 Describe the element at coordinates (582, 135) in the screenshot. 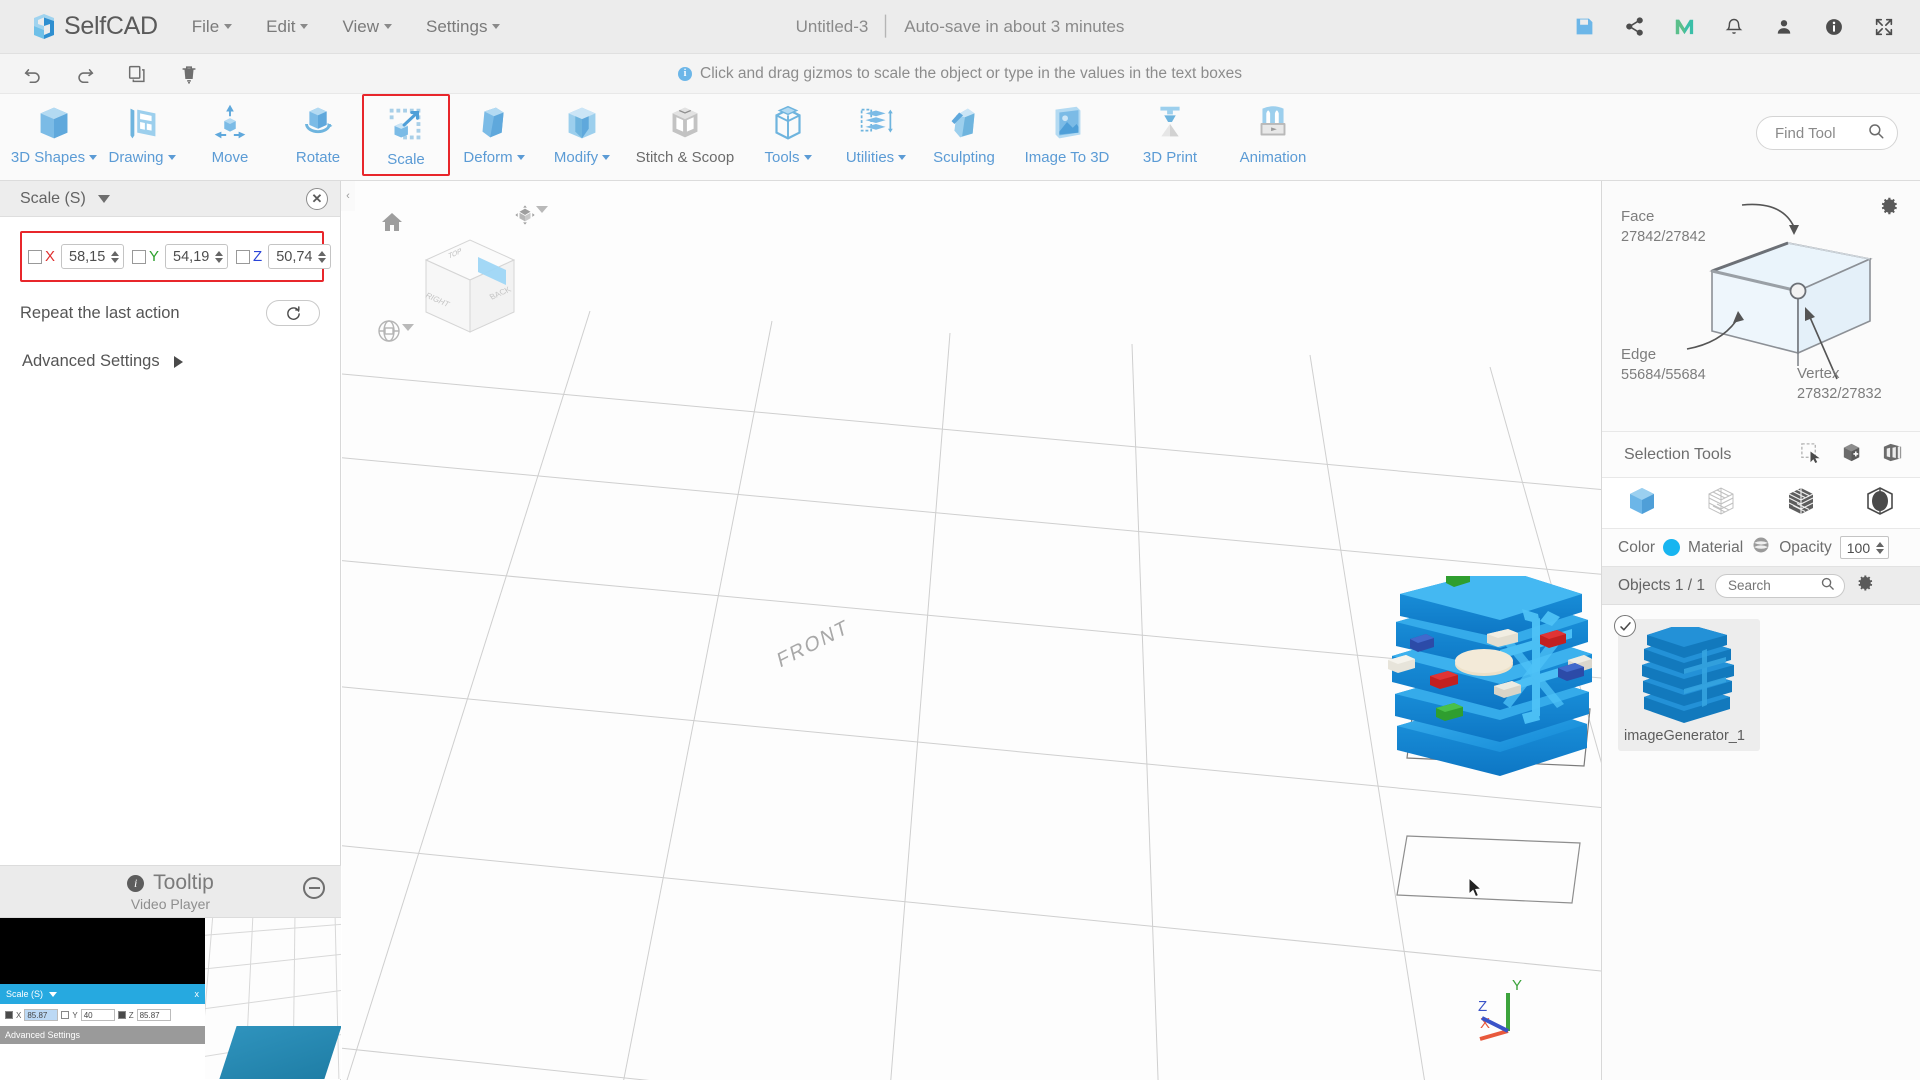

I see `ribbon-item-modify: Modify` at that location.